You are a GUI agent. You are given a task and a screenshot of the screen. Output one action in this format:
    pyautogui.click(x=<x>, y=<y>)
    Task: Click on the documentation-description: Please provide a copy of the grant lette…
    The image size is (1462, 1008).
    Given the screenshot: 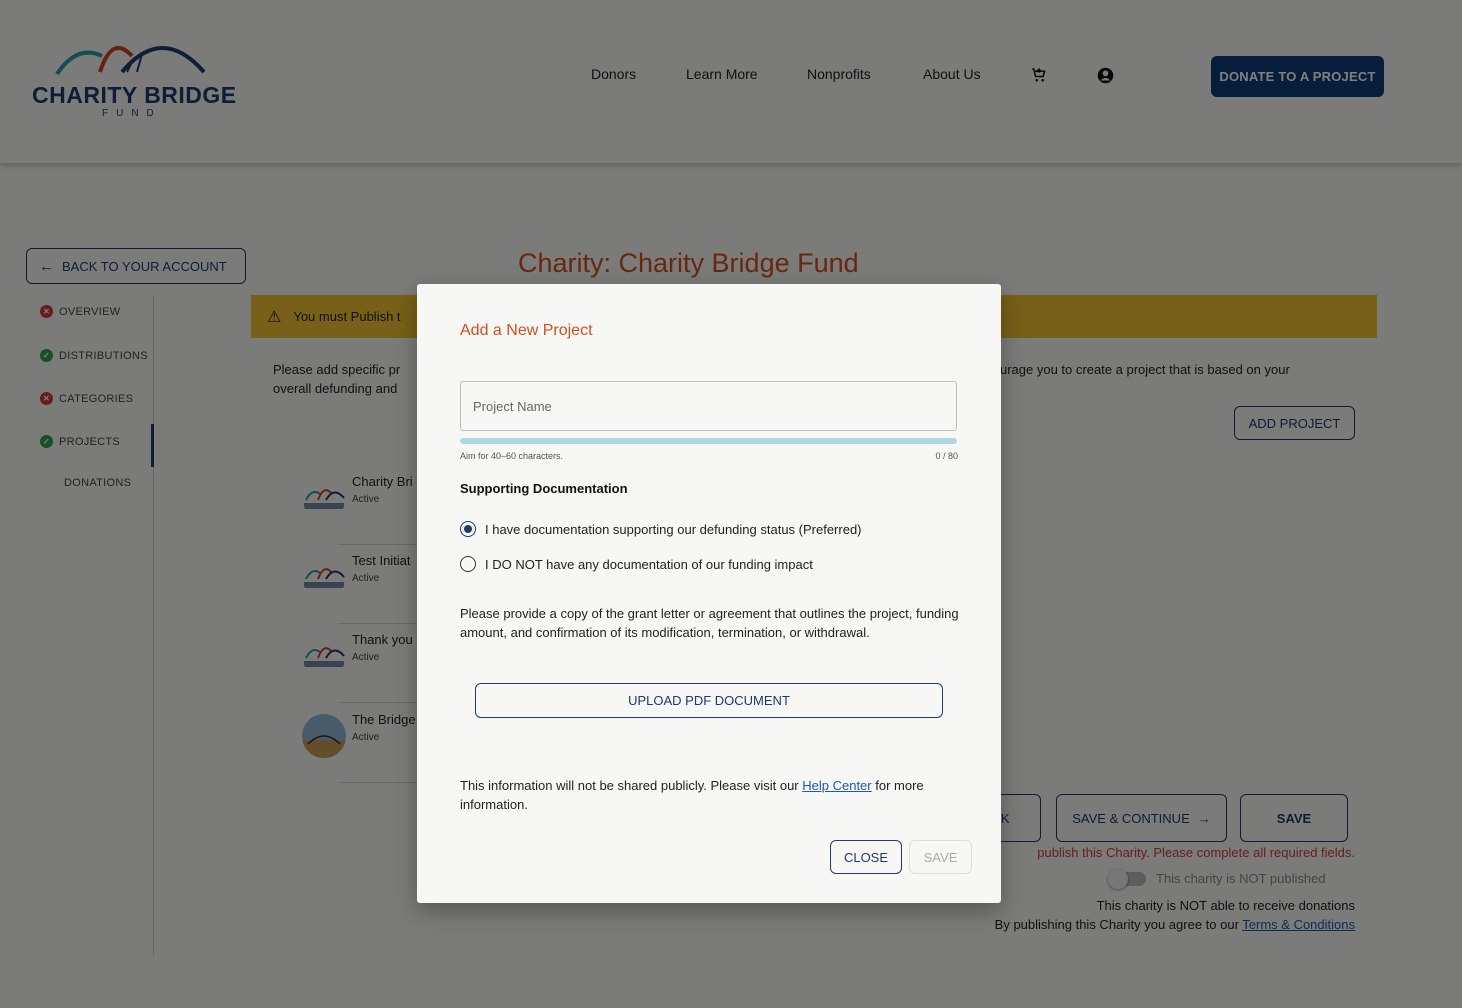 What is the action you would take?
    pyautogui.click(x=709, y=623)
    